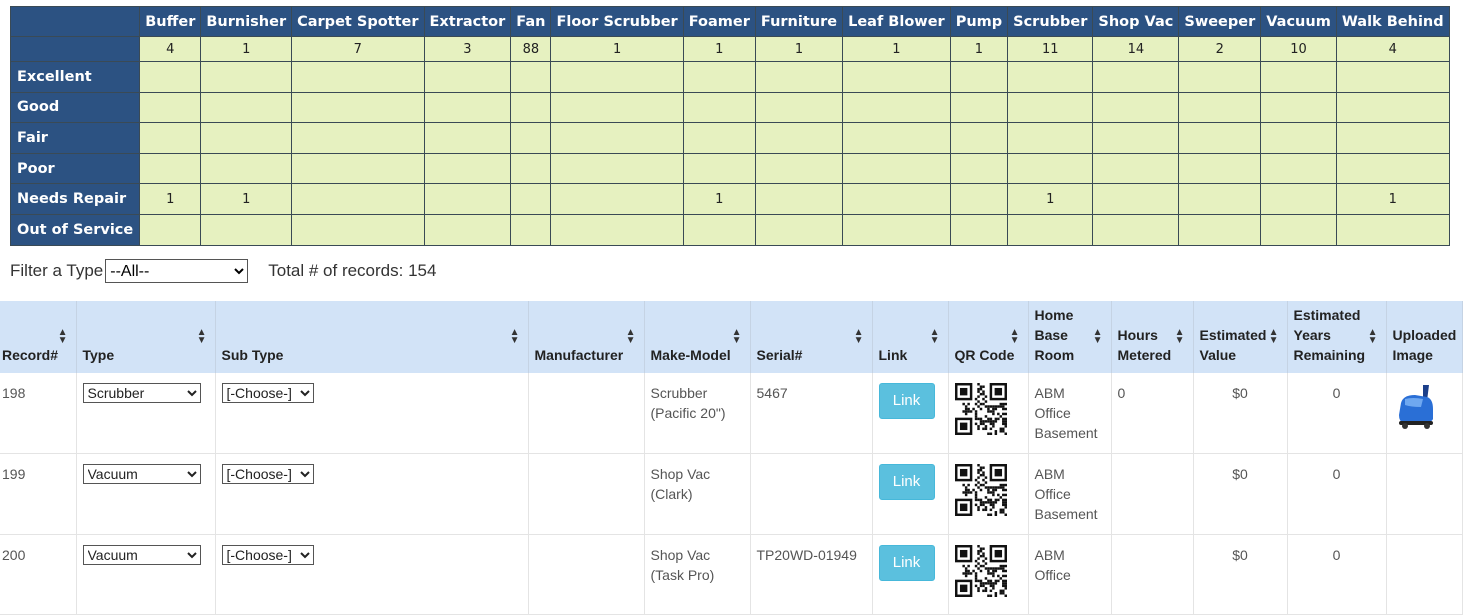 The height and width of the screenshot is (615, 1476). Describe the element at coordinates (617, 21) in the screenshot. I see `summary-column-header: Floor Scrubber` at that location.